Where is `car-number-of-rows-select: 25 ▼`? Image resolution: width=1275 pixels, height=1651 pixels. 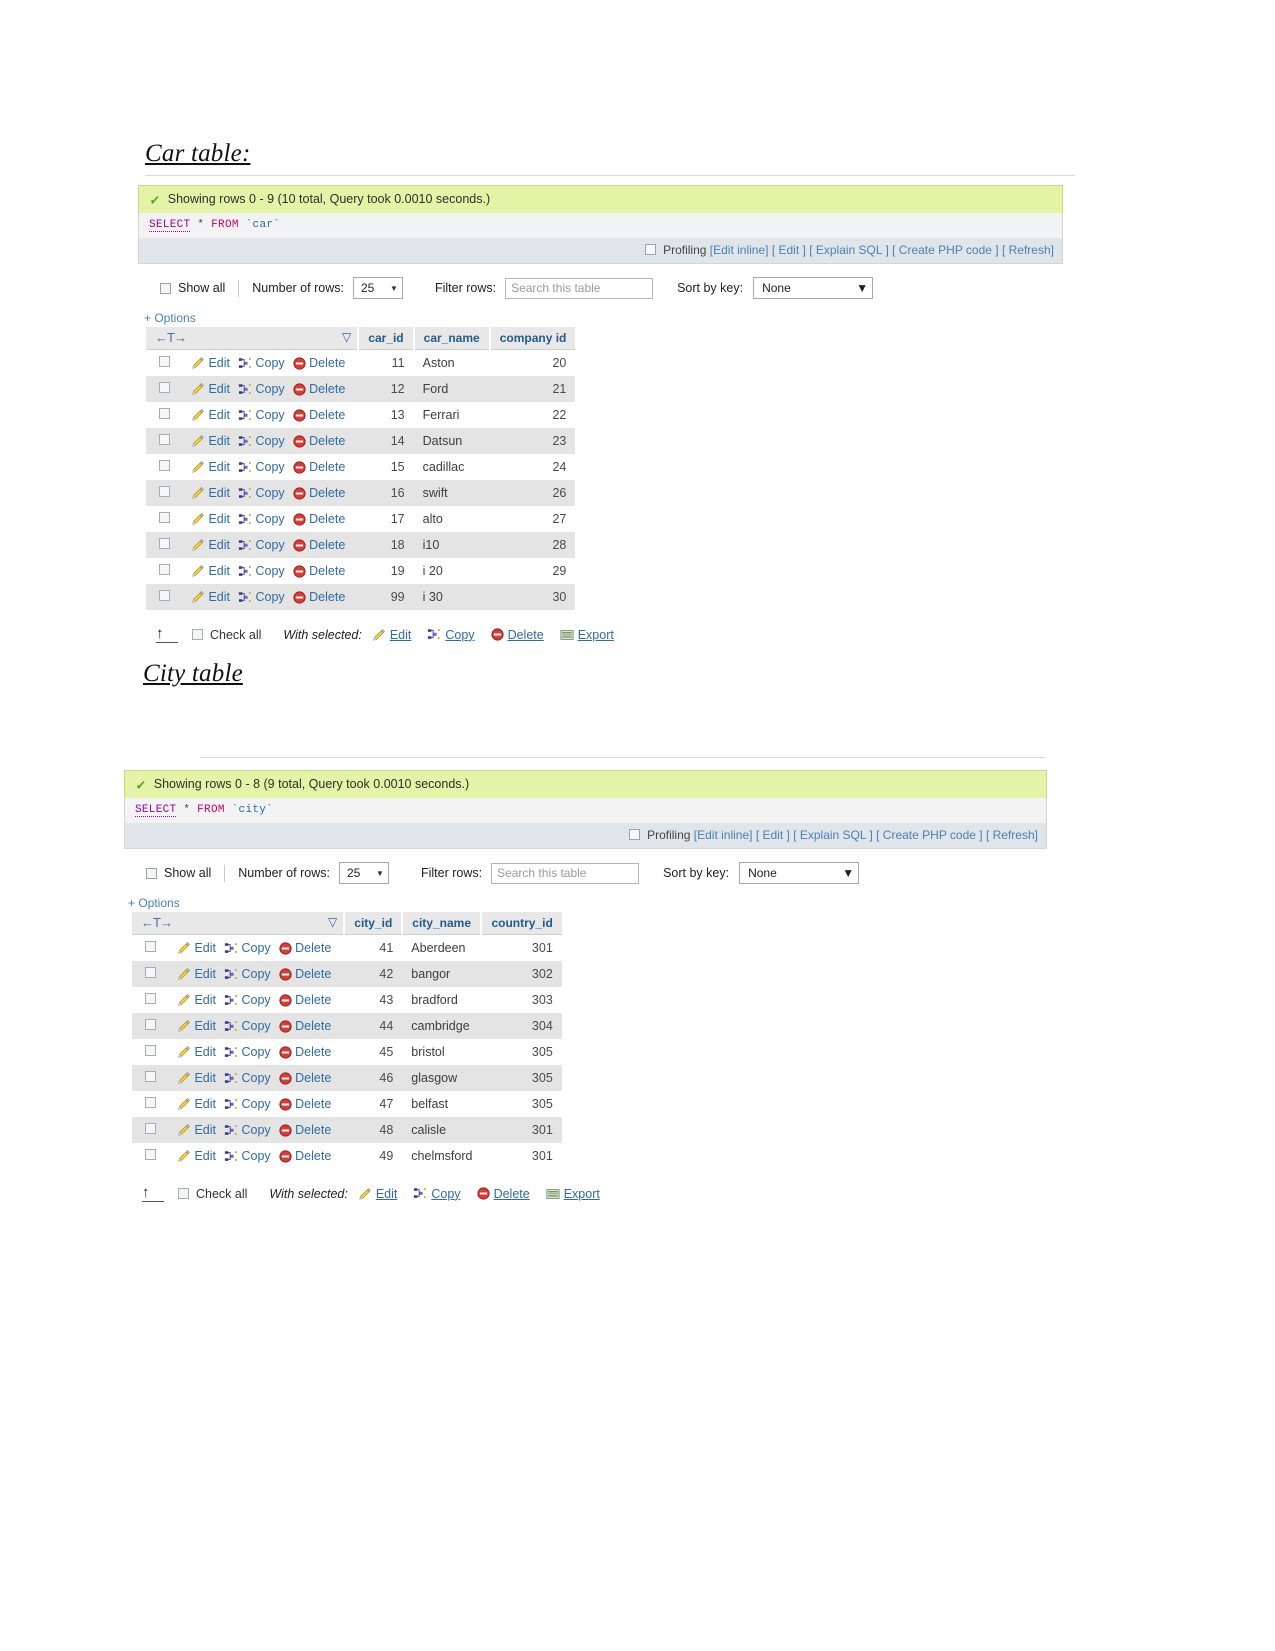
car-number-of-rows-select: 25 ▼ is located at coordinates (377, 288).